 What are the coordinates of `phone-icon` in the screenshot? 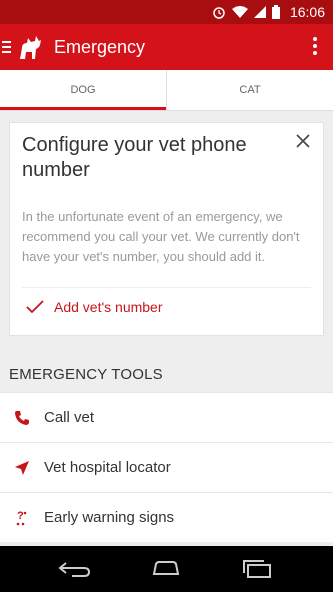 It's located at (22, 417).